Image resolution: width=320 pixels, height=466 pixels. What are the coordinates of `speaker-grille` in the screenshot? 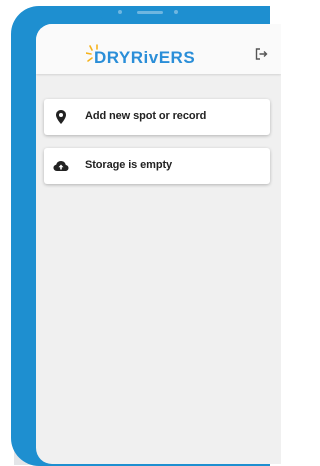 It's located at (150, 12).